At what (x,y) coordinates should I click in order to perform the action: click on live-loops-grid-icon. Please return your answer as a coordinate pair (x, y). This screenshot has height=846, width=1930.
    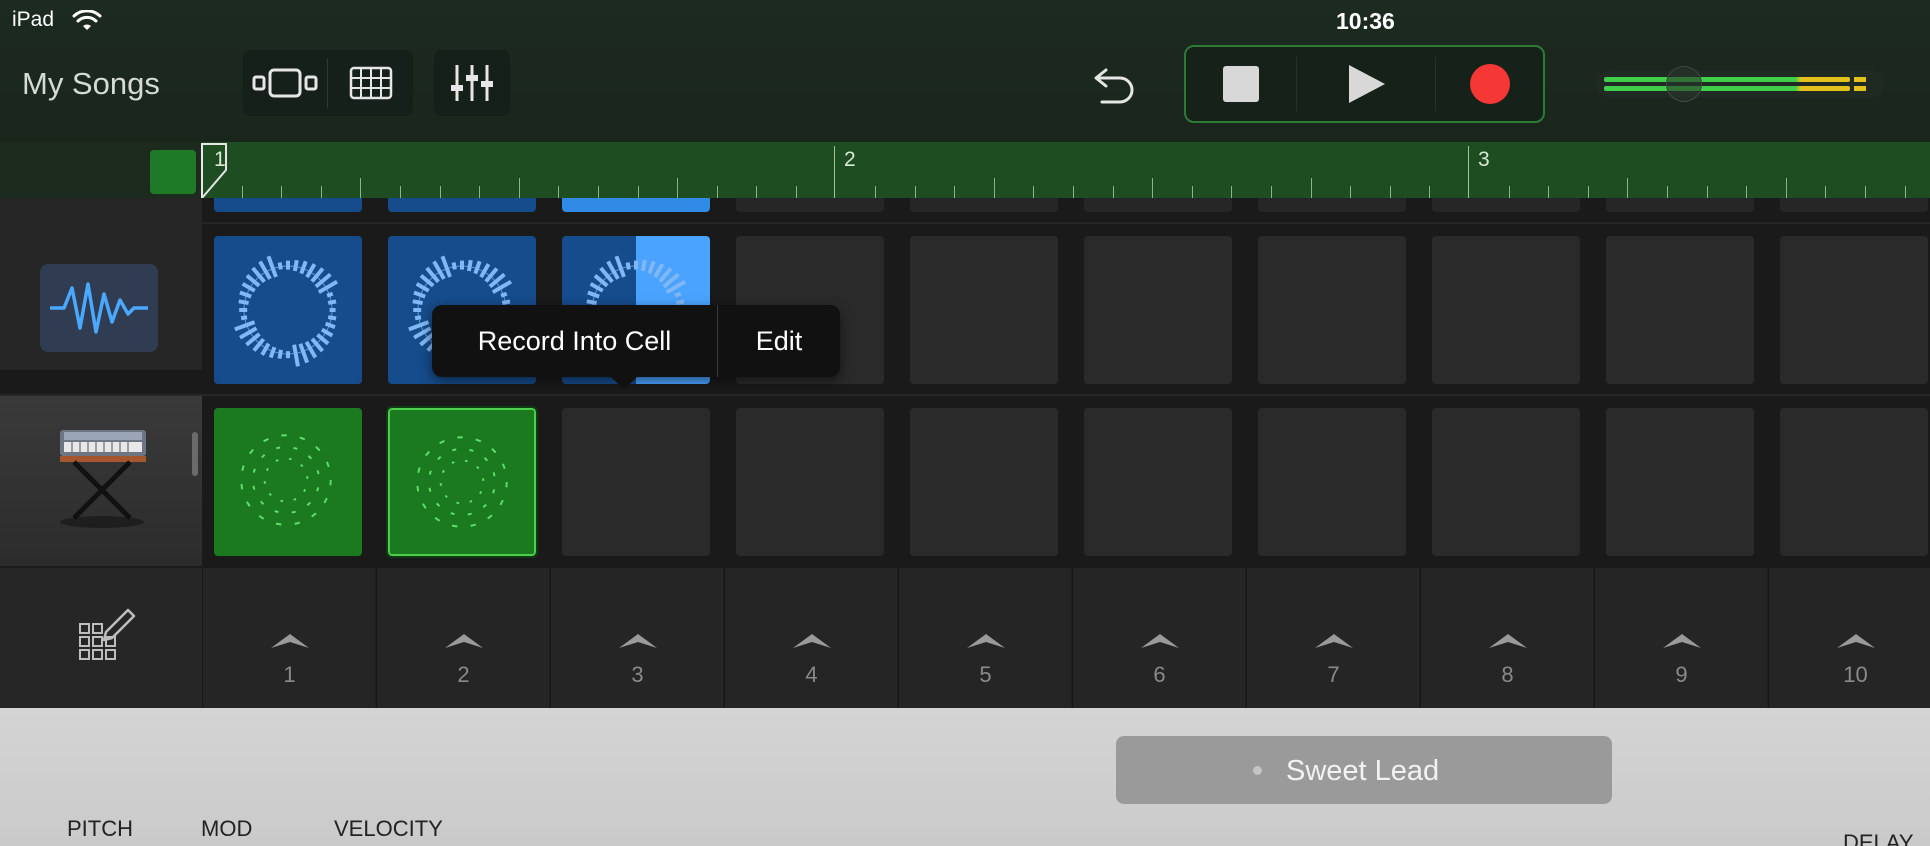
    Looking at the image, I should click on (370, 83).